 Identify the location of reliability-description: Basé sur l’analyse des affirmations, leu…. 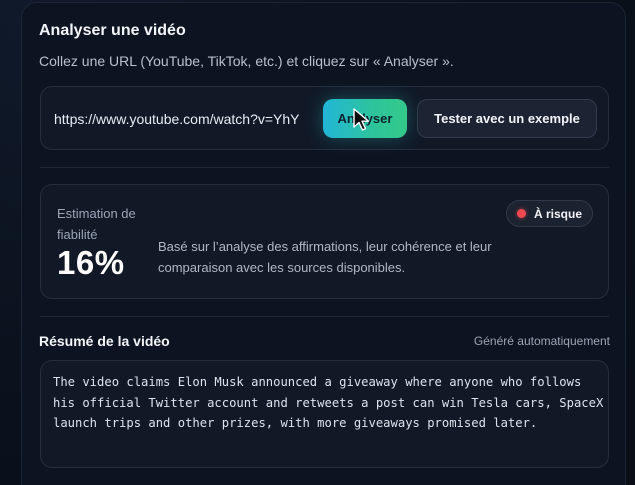
(325, 257).